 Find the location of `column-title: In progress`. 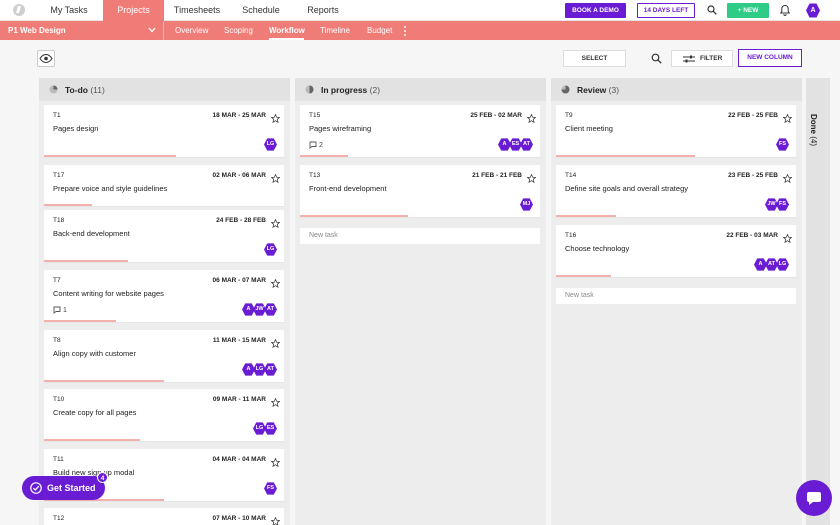

column-title: In progress is located at coordinates (344, 90).